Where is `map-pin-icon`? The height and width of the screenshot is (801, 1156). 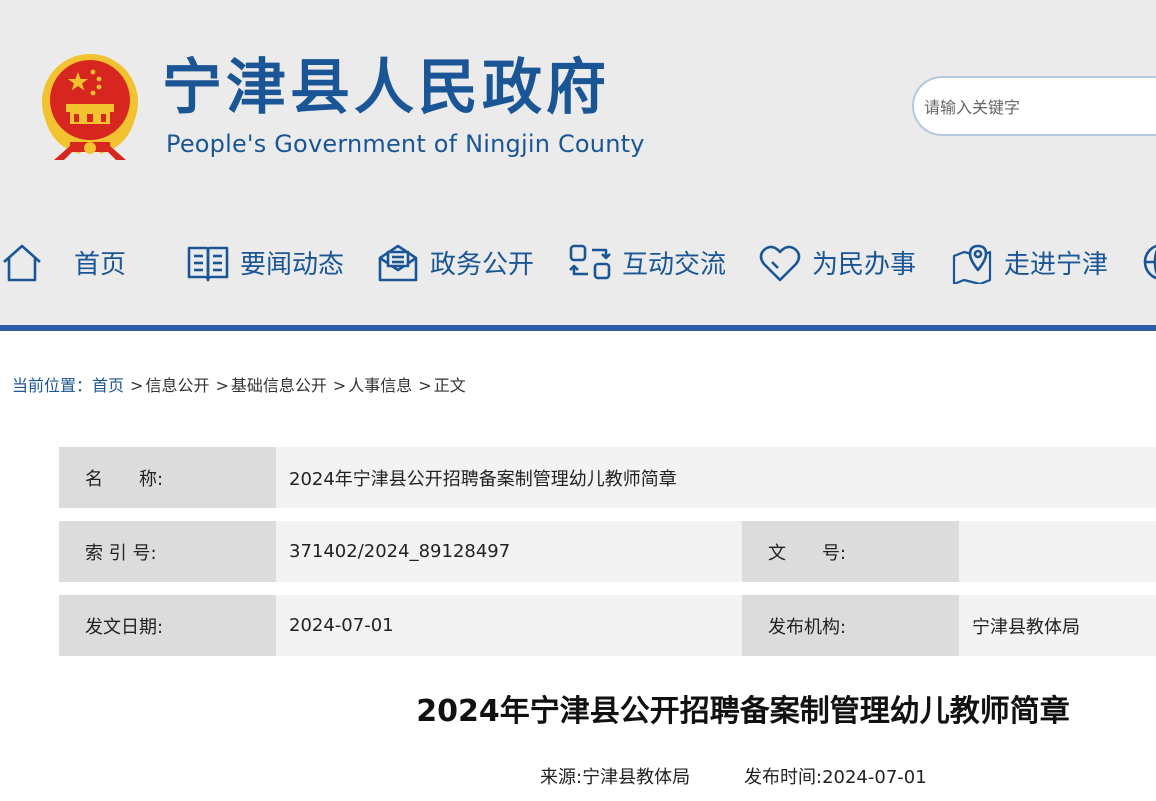 map-pin-icon is located at coordinates (972, 264).